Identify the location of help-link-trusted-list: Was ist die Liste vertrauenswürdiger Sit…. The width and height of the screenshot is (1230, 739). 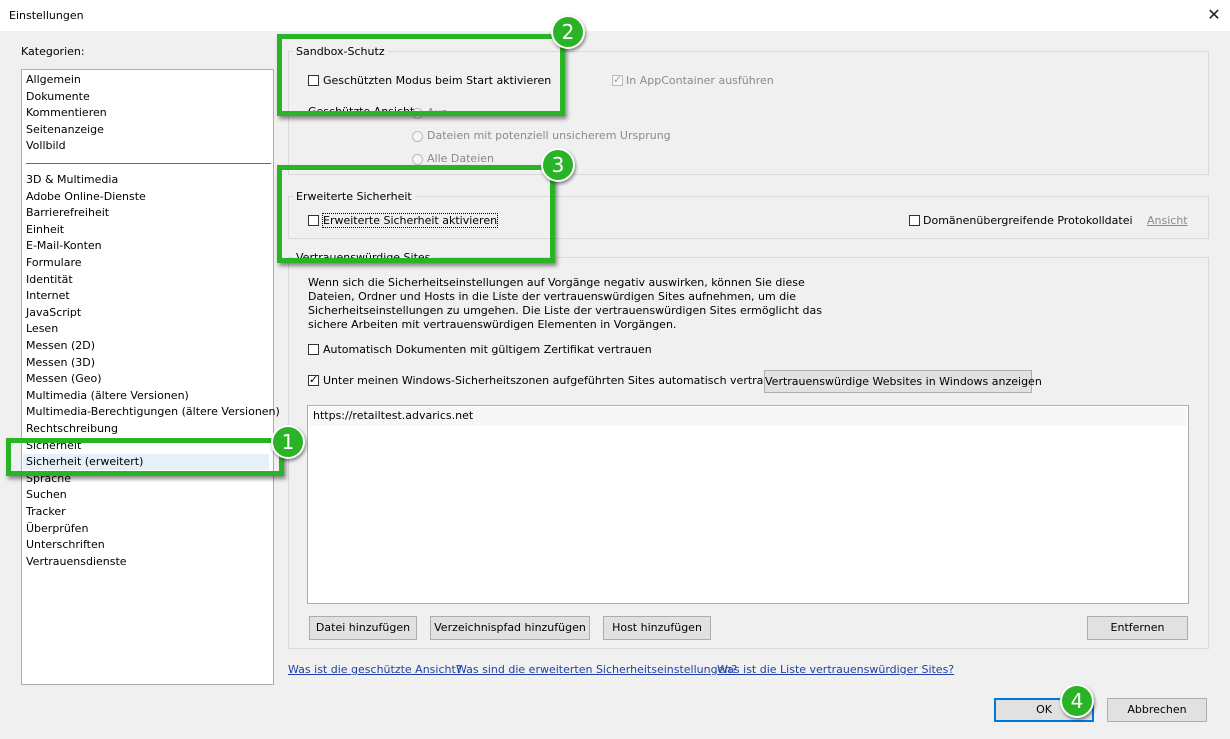
(835, 669).